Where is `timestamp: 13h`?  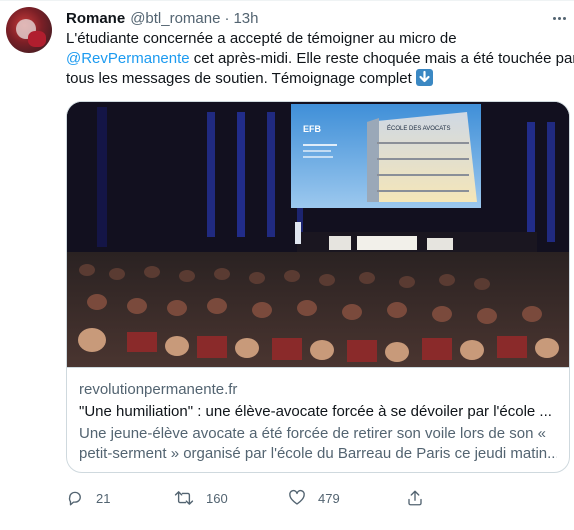
timestamp: 13h is located at coordinates (245, 18).